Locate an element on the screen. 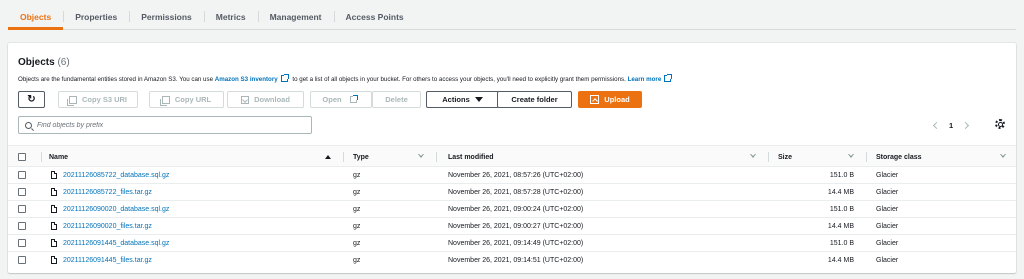 This screenshot has width=1024, height=279. learn-more-link: Learn more is located at coordinates (645, 79).